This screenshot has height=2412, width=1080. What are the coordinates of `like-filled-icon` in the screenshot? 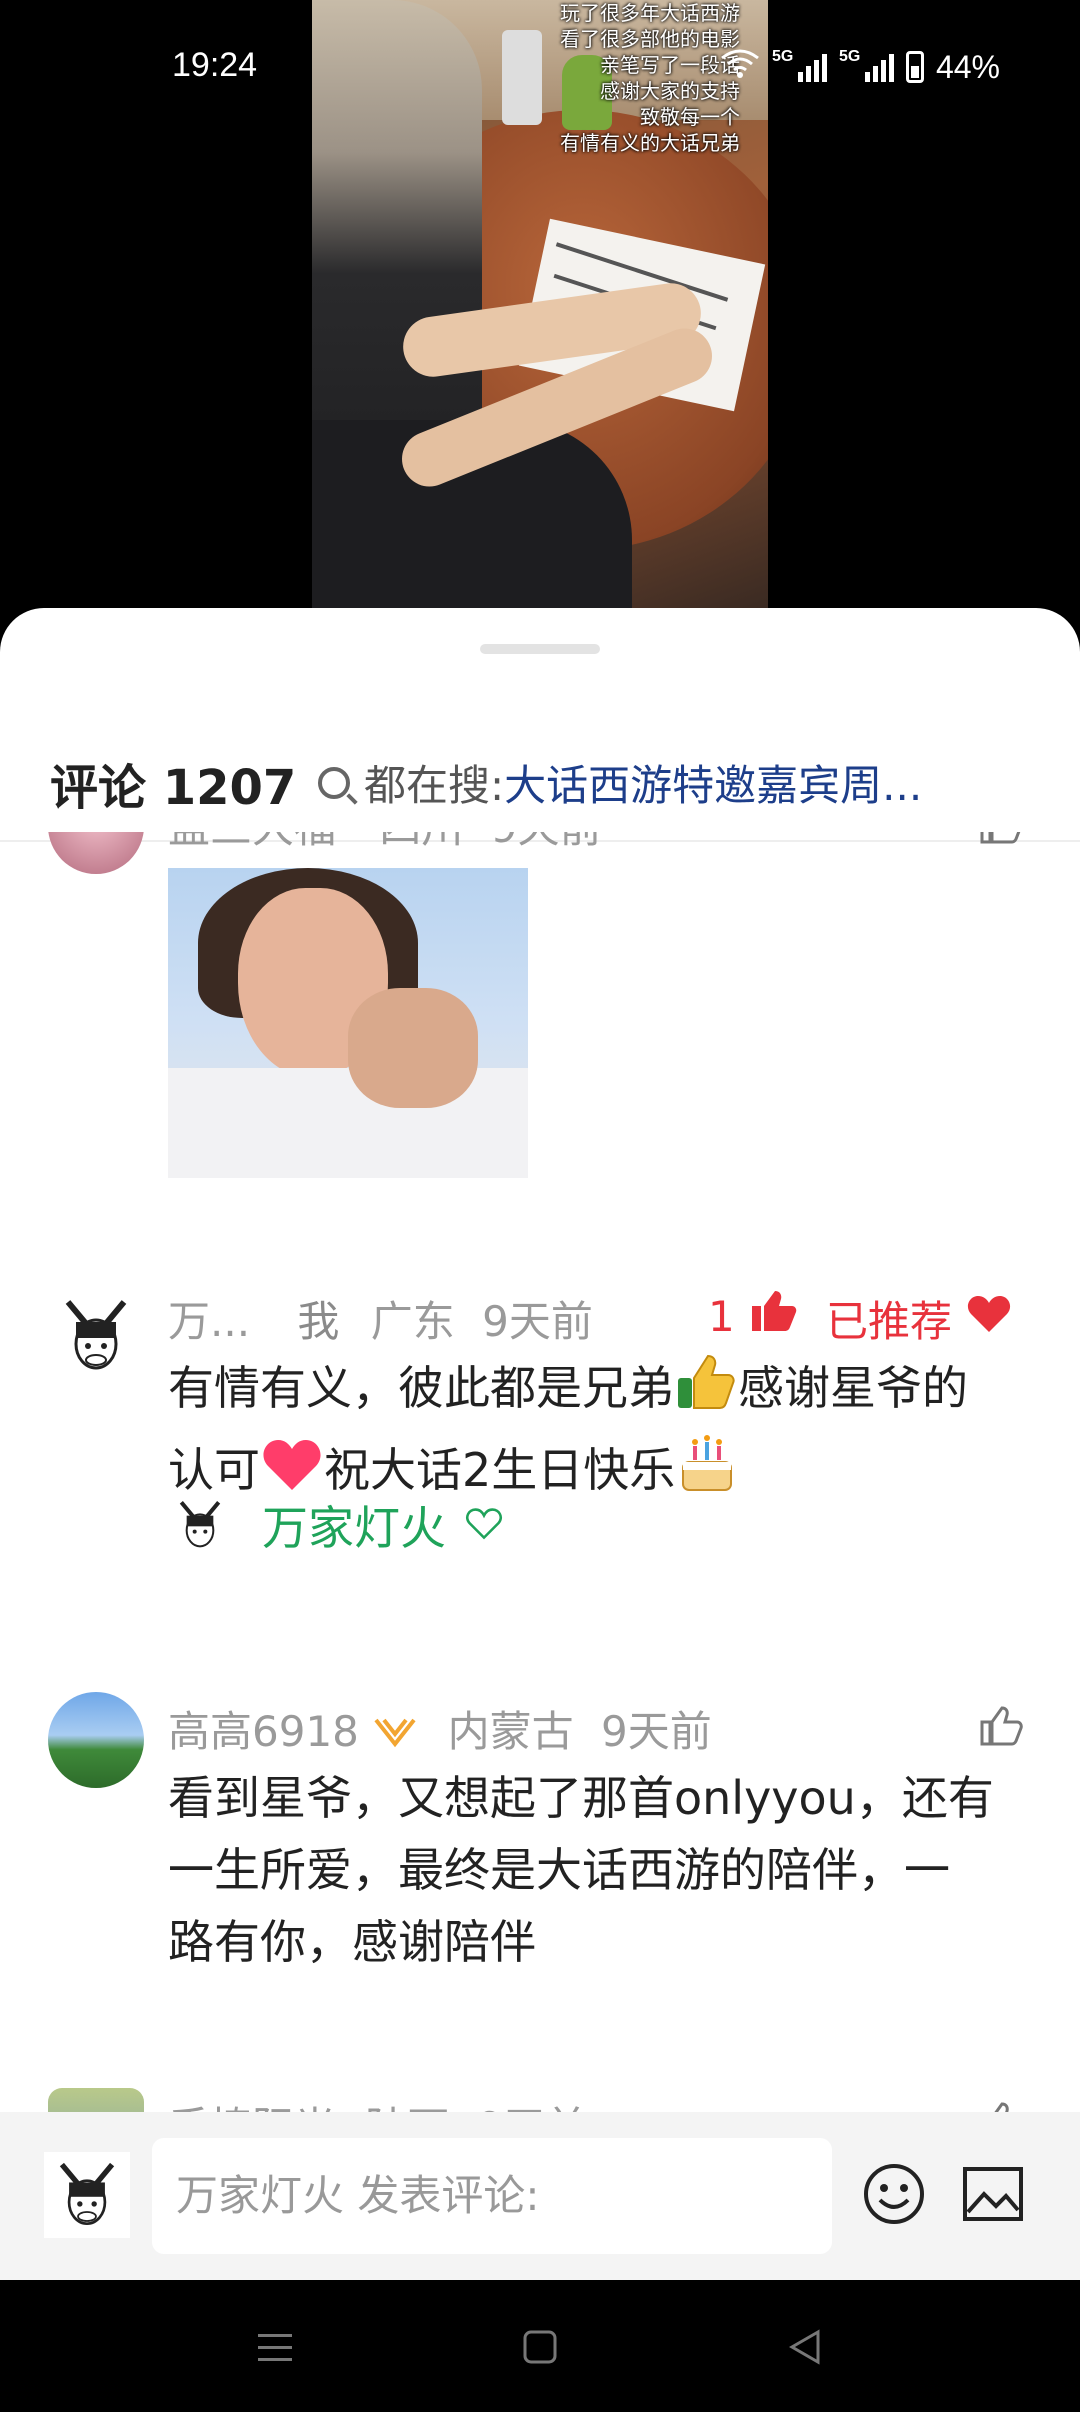 It's located at (773, 1316).